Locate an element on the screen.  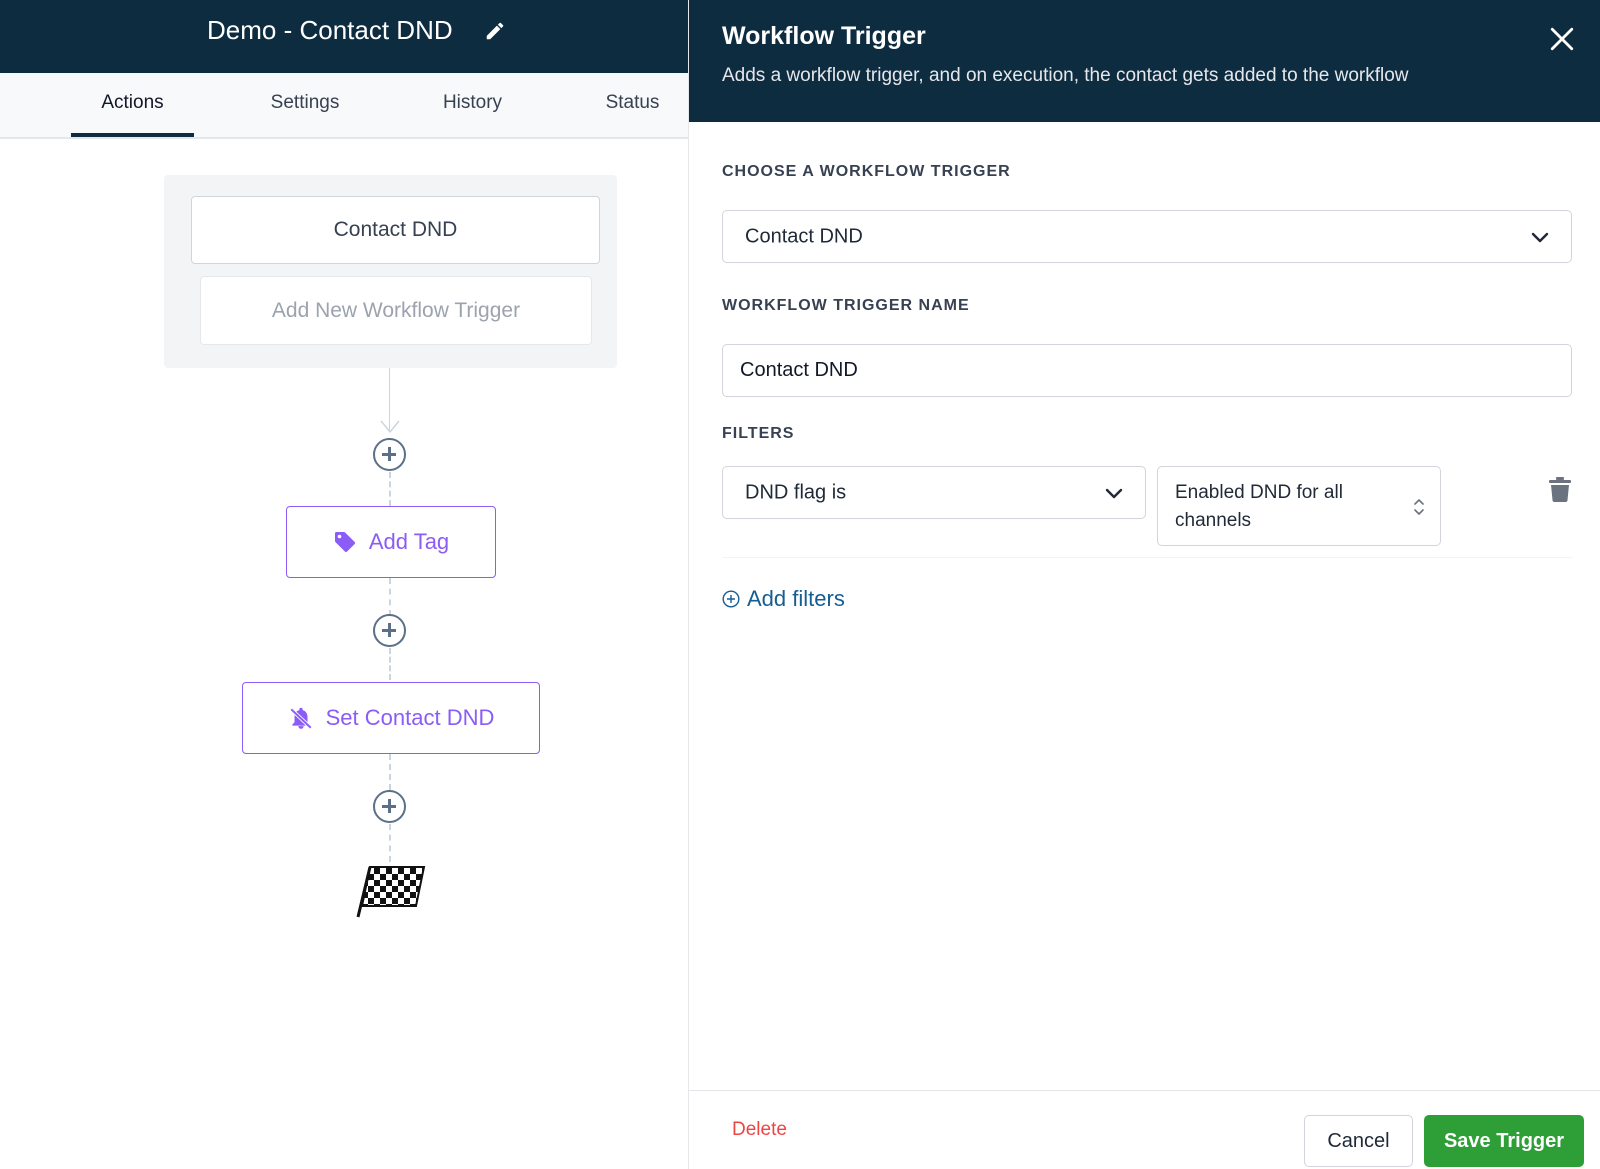
filters-label: FILTERS is located at coordinates (758, 433).